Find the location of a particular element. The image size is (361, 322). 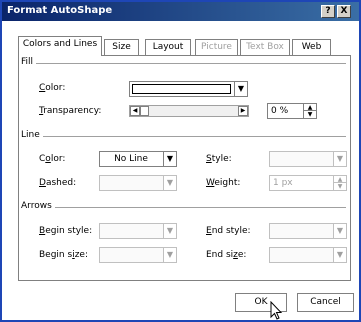

end-size-select: ▼ is located at coordinates (308, 255).